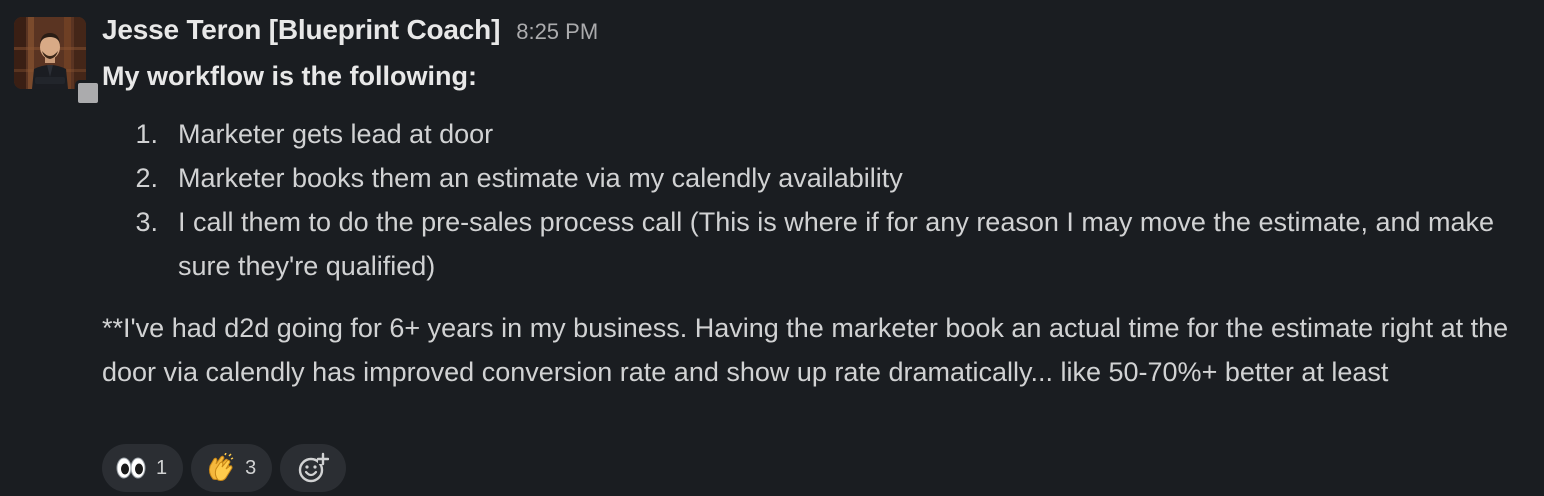 This screenshot has width=1544, height=496. What do you see at coordinates (162, 467) in the screenshot?
I see `reaction-count: 1` at bounding box center [162, 467].